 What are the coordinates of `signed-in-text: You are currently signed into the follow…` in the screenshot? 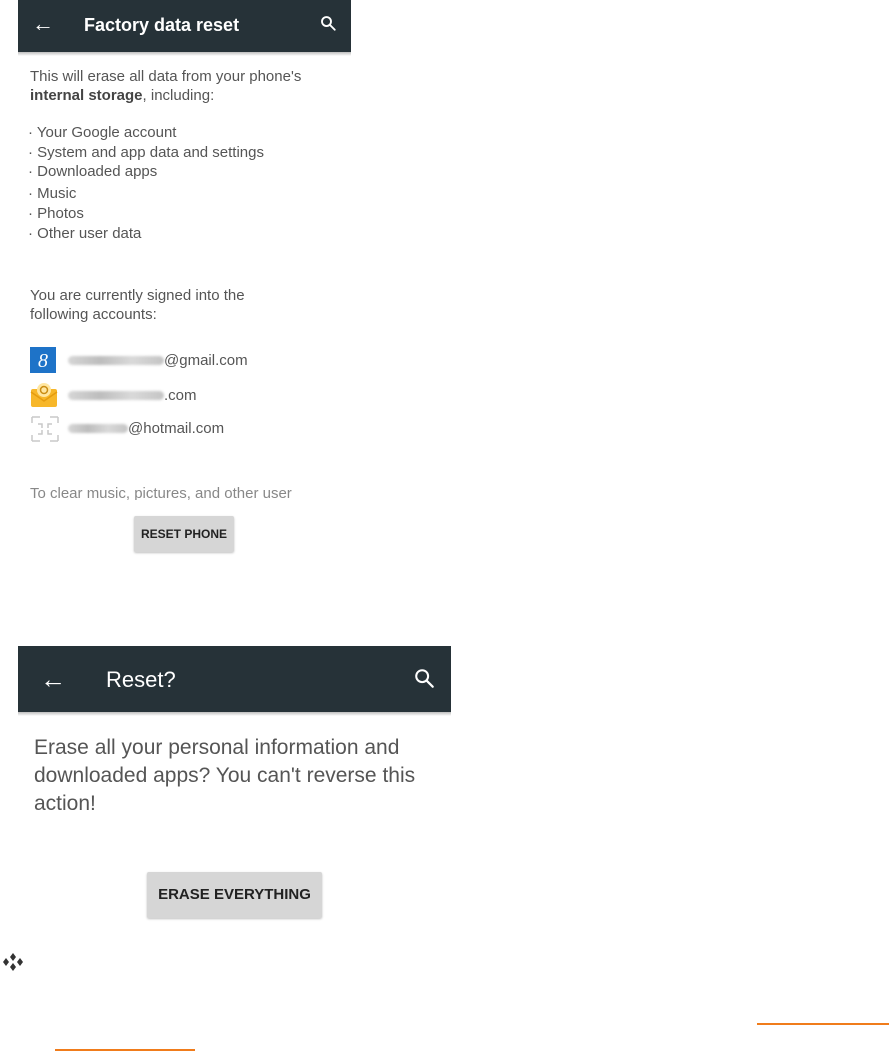 It's located at (137, 305).